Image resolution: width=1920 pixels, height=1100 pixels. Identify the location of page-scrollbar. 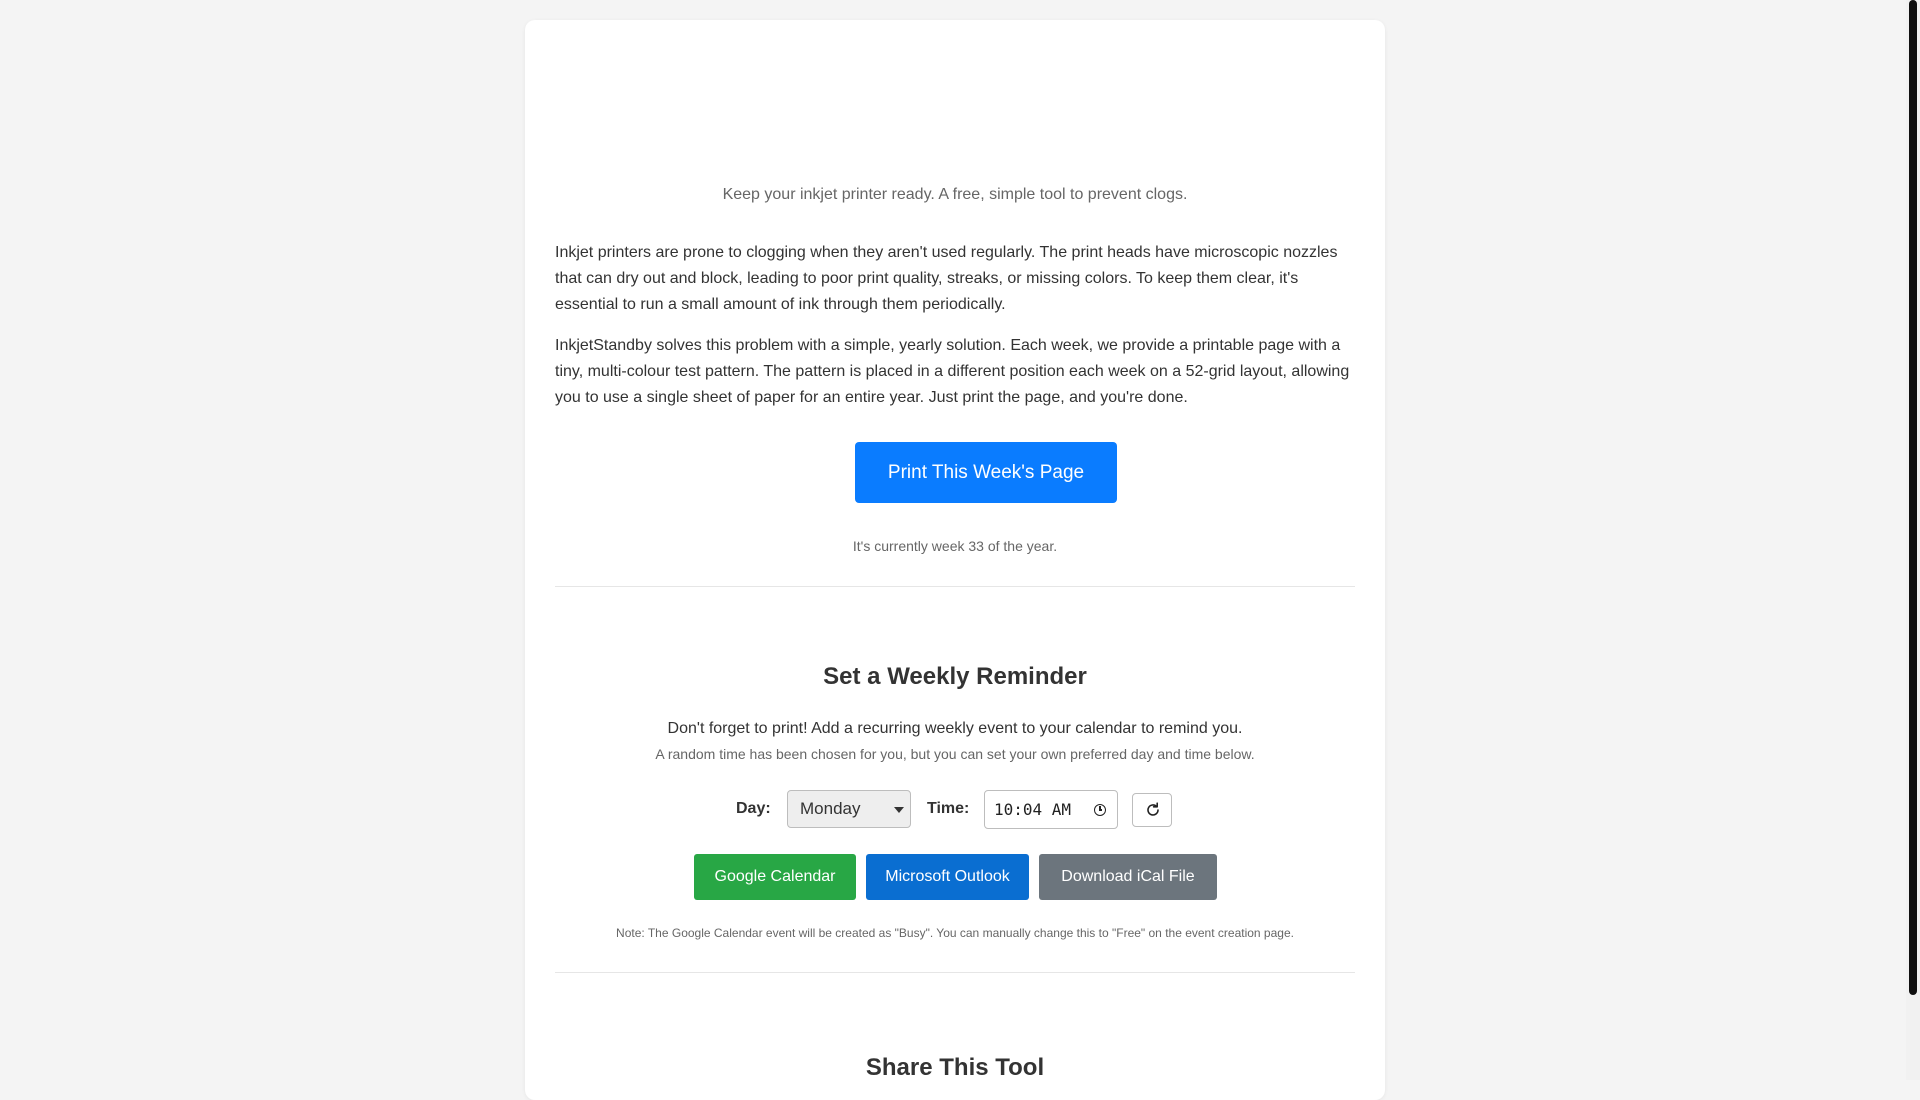
(1913, 540).